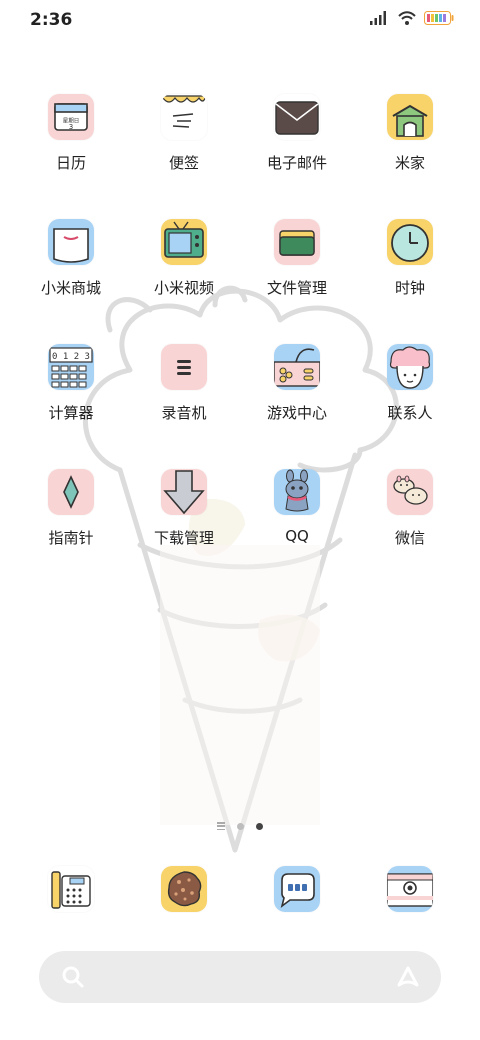 Image resolution: width=480 pixels, height=1040 pixels. I want to click on app-label: 指南针, so click(71, 538).